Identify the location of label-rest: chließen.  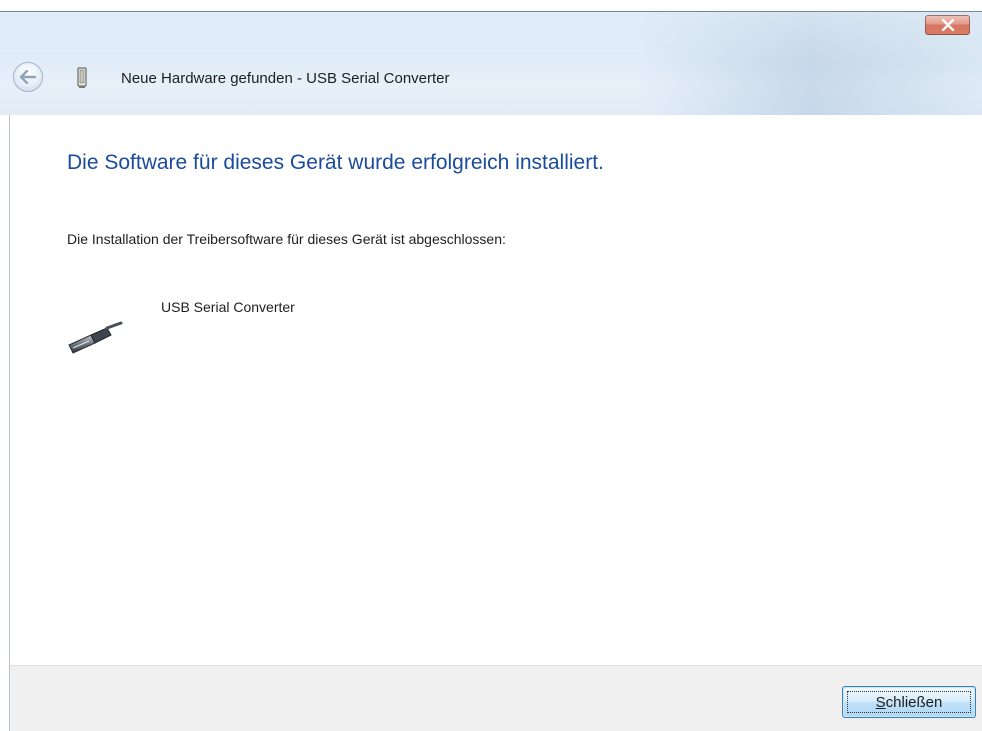
(914, 702).